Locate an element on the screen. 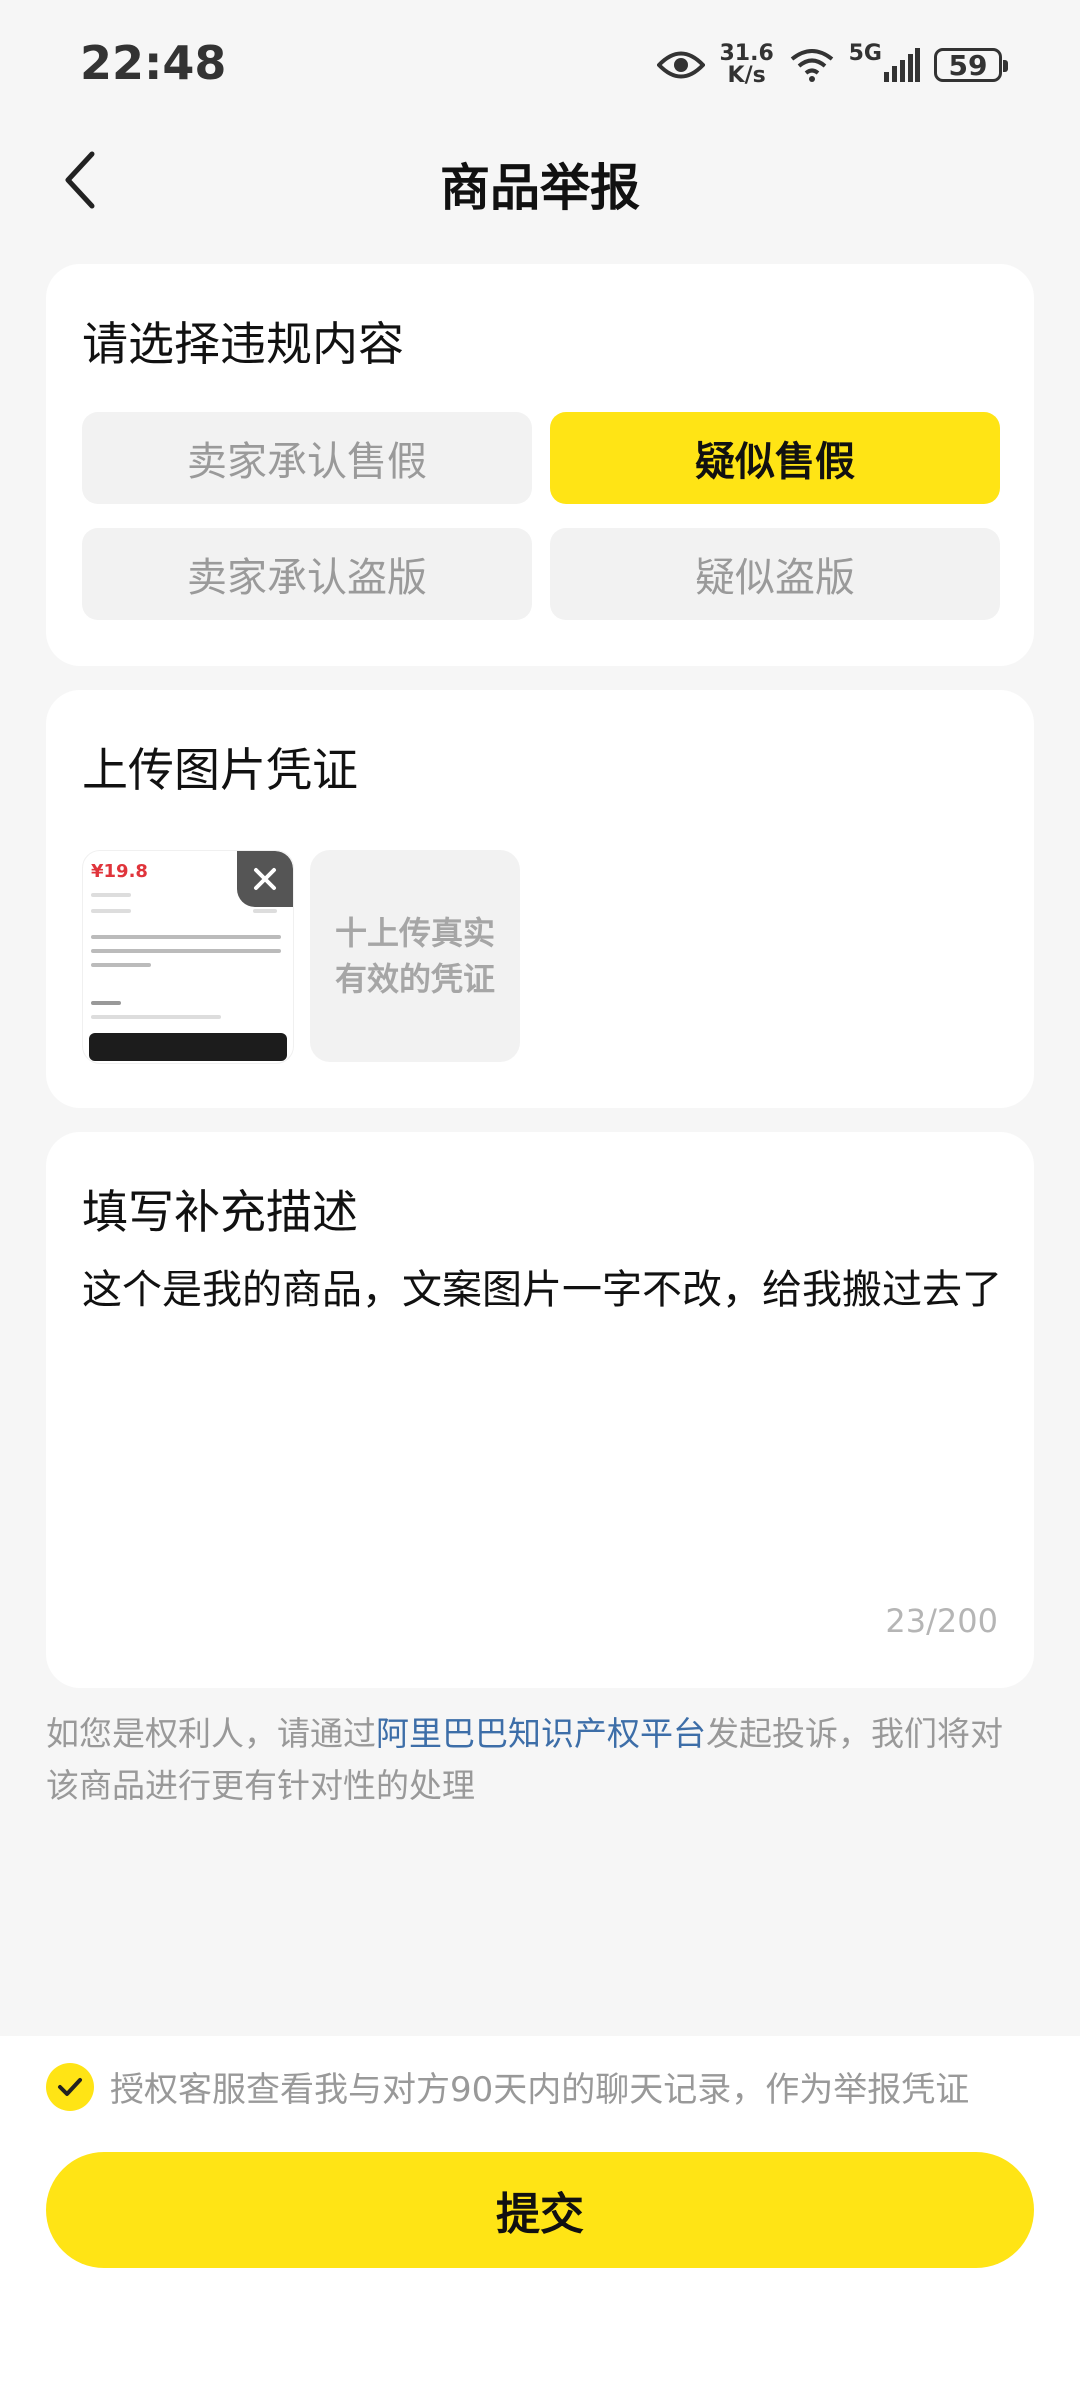 The width and height of the screenshot is (1080, 2388). option-label: 卖家承认盗版 is located at coordinates (307, 578).